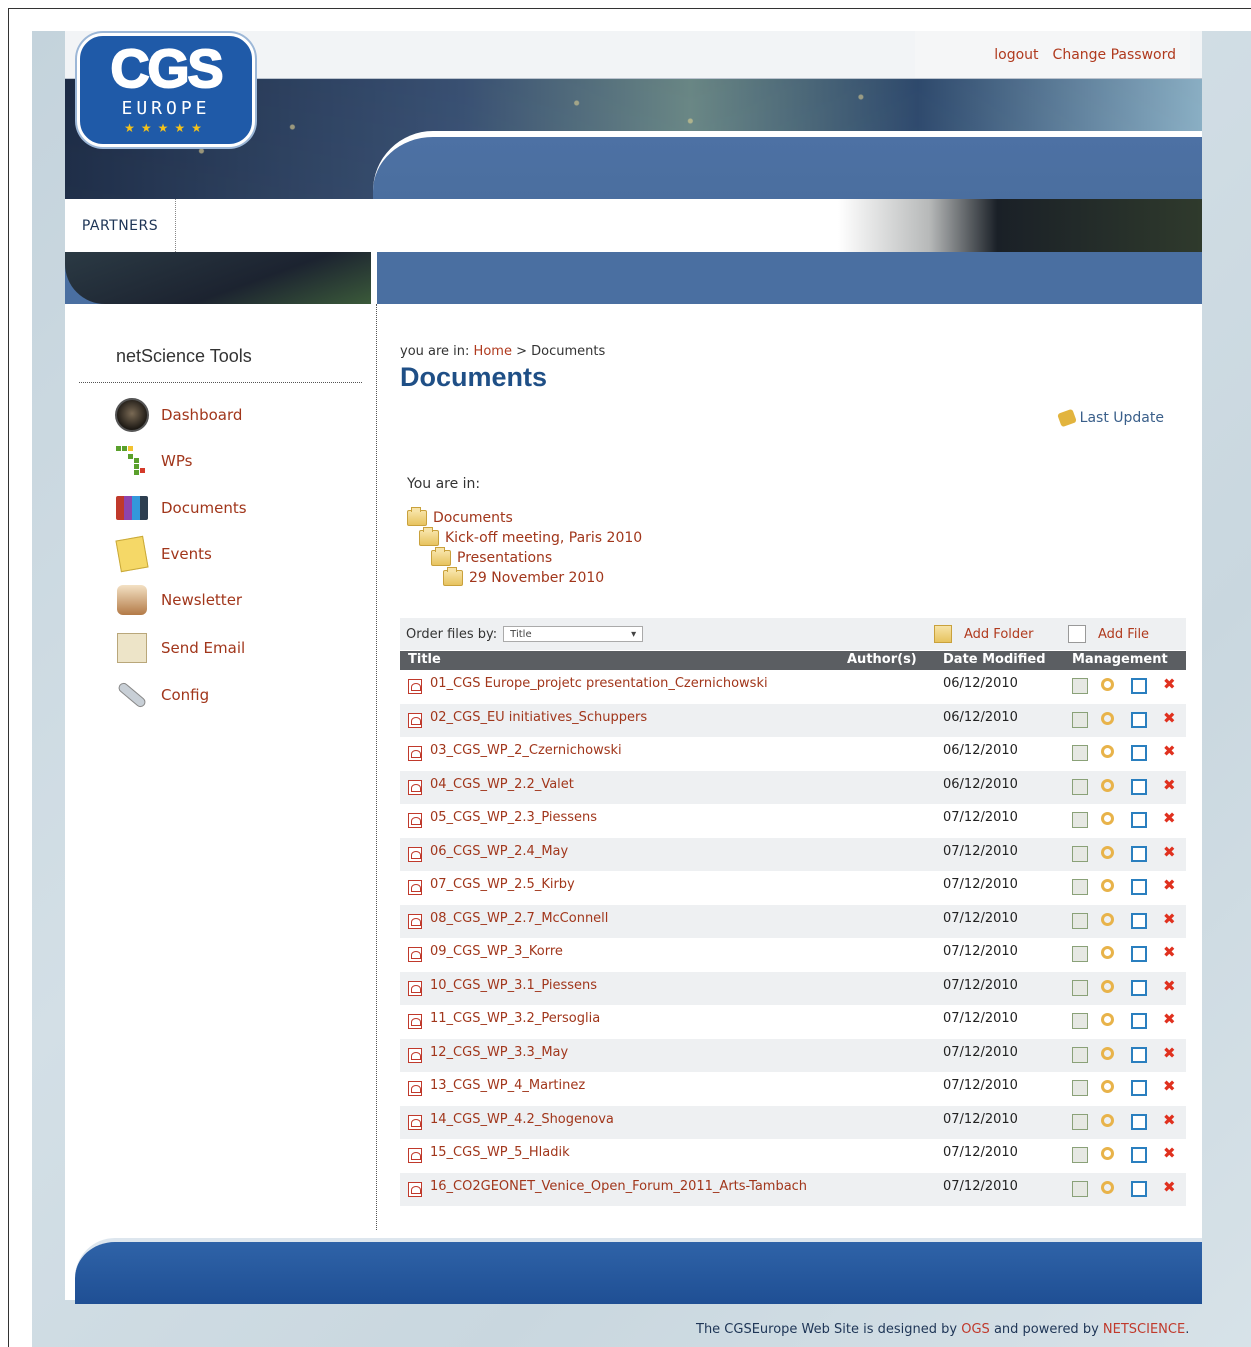  What do you see at coordinates (502, 784) in the screenshot?
I see `file-title-link: 04_CGS_WP_2.2_Valet` at bounding box center [502, 784].